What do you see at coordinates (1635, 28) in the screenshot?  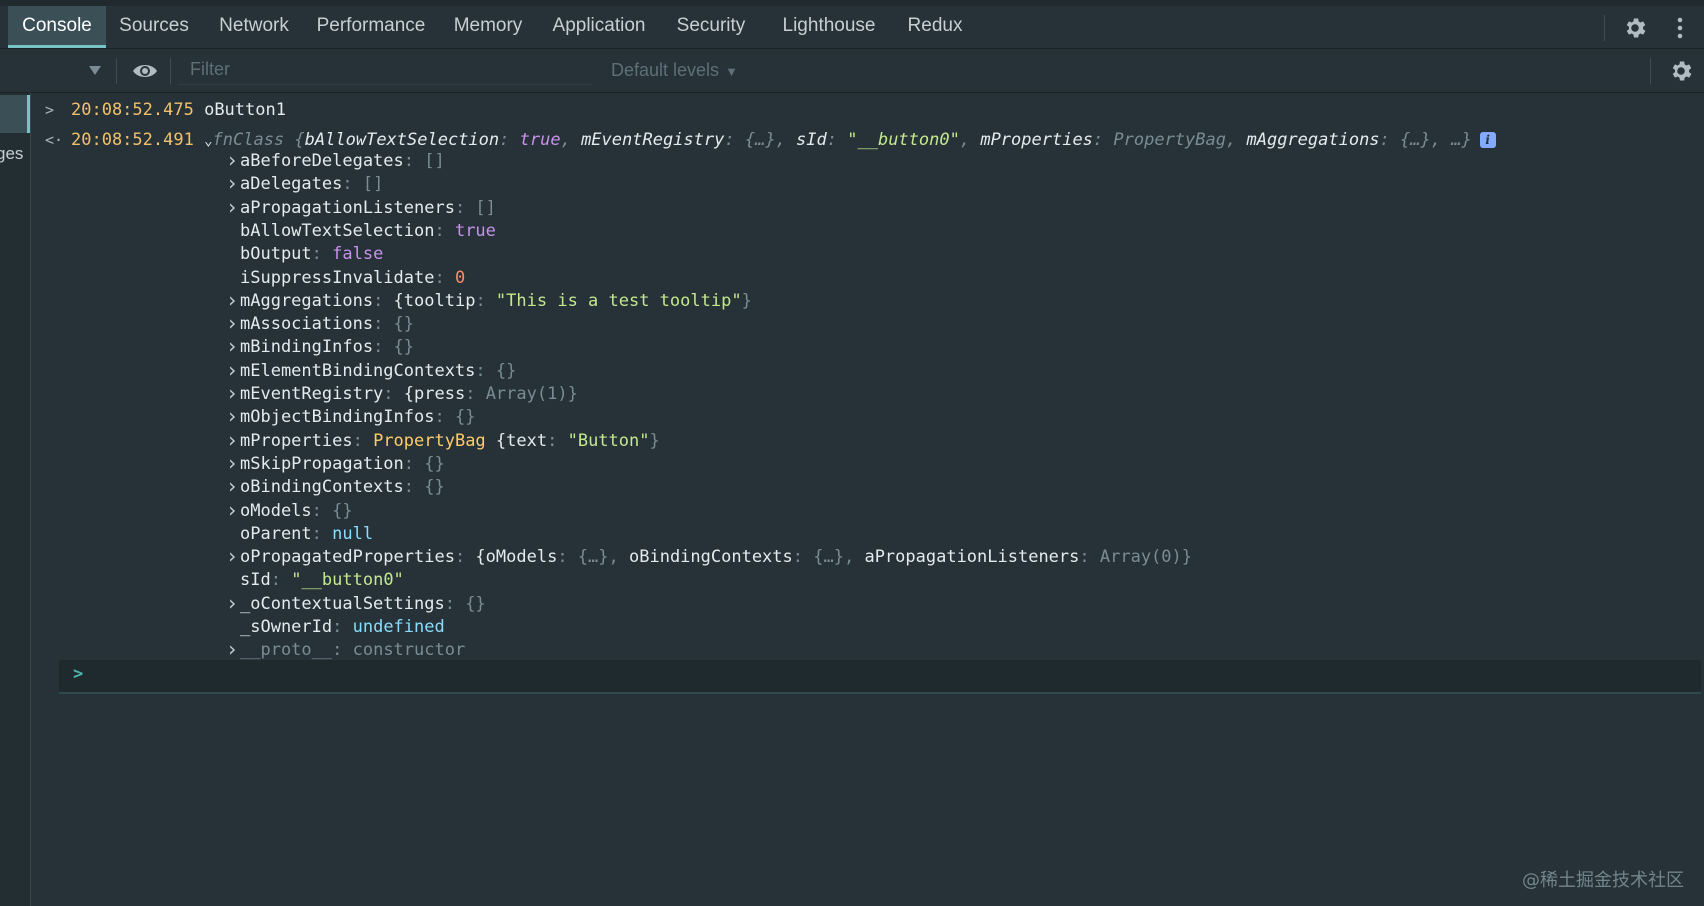 I see `settings-gear-icon` at bounding box center [1635, 28].